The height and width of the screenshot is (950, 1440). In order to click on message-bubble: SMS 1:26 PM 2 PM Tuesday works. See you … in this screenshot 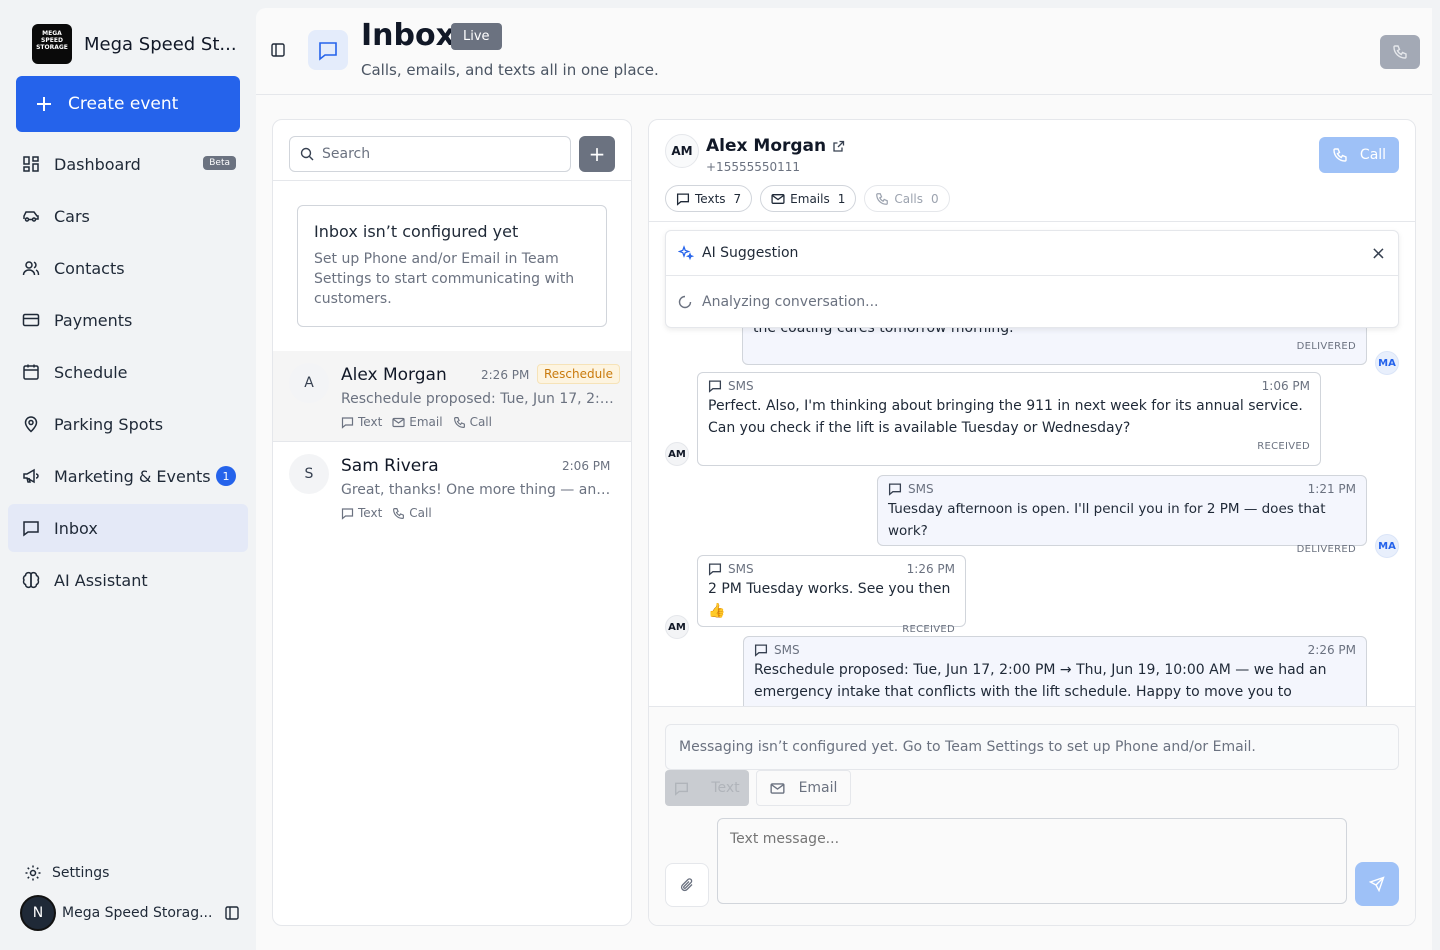, I will do `click(831, 595)`.